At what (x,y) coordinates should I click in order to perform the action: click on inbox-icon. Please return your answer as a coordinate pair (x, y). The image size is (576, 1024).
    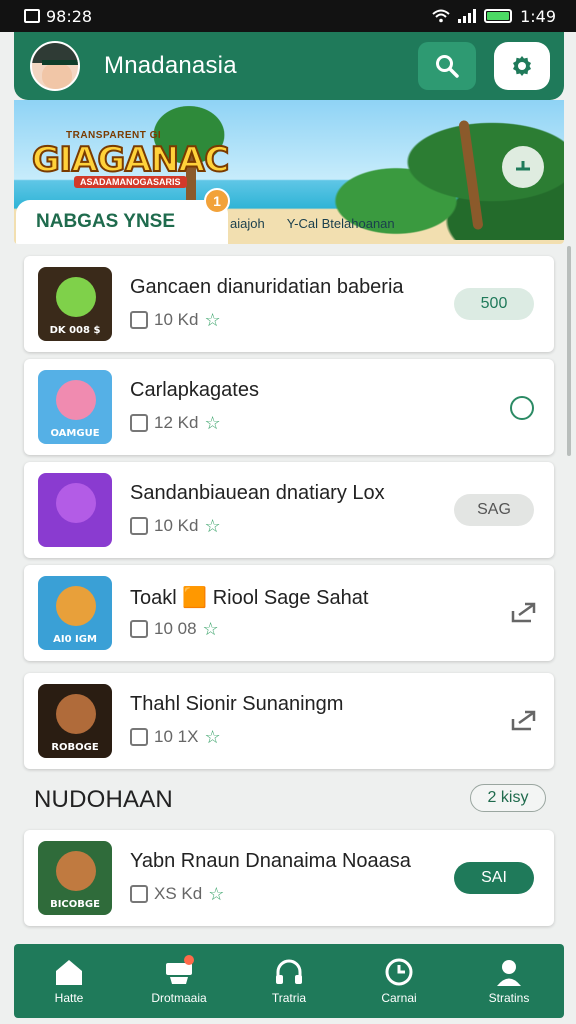
    Looking at the image, I should click on (179, 971).